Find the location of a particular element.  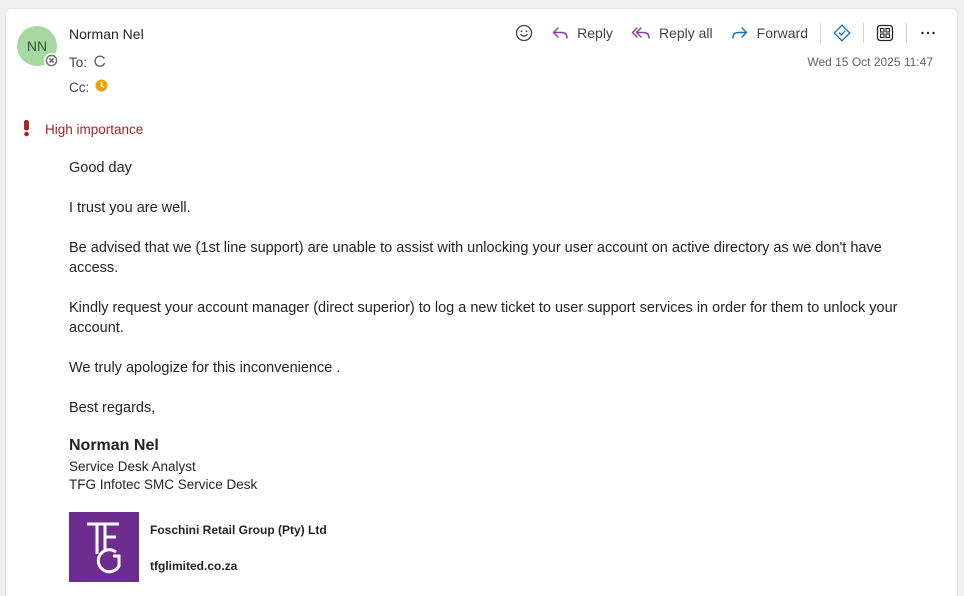

cc-row: Cc: is located at coordinates (88, 87).